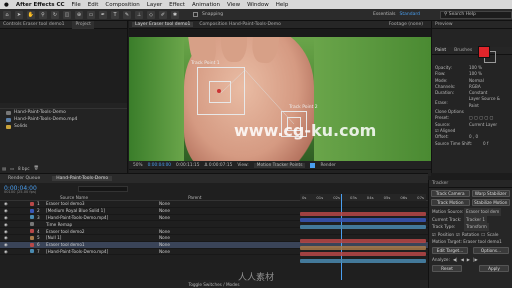 The image size is (512, 288). What do you see at coordinates (127, 14) in the screenshot?
I see `brush-tool-icon: ✎` at bounding box center [127, 14].